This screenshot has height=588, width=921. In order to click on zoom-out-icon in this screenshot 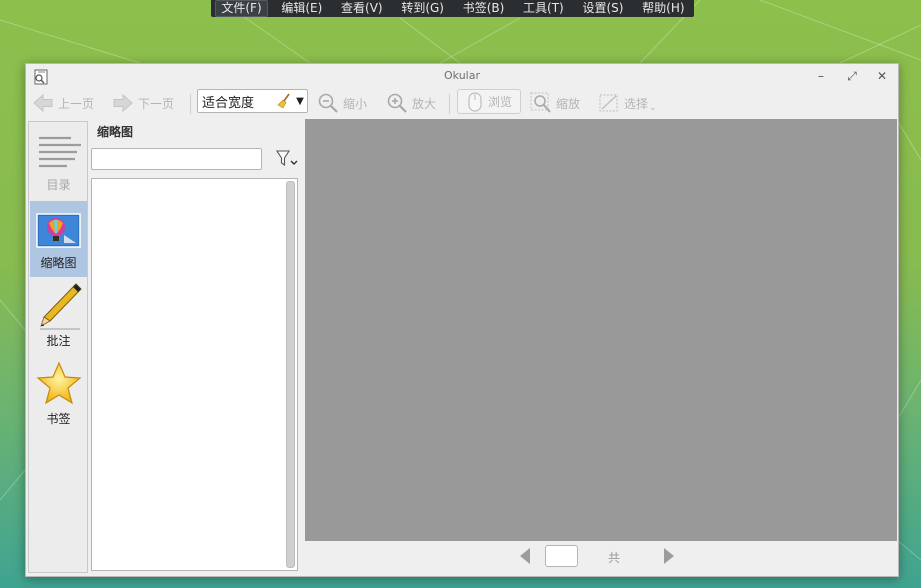, I will do `click(328, 103)`.